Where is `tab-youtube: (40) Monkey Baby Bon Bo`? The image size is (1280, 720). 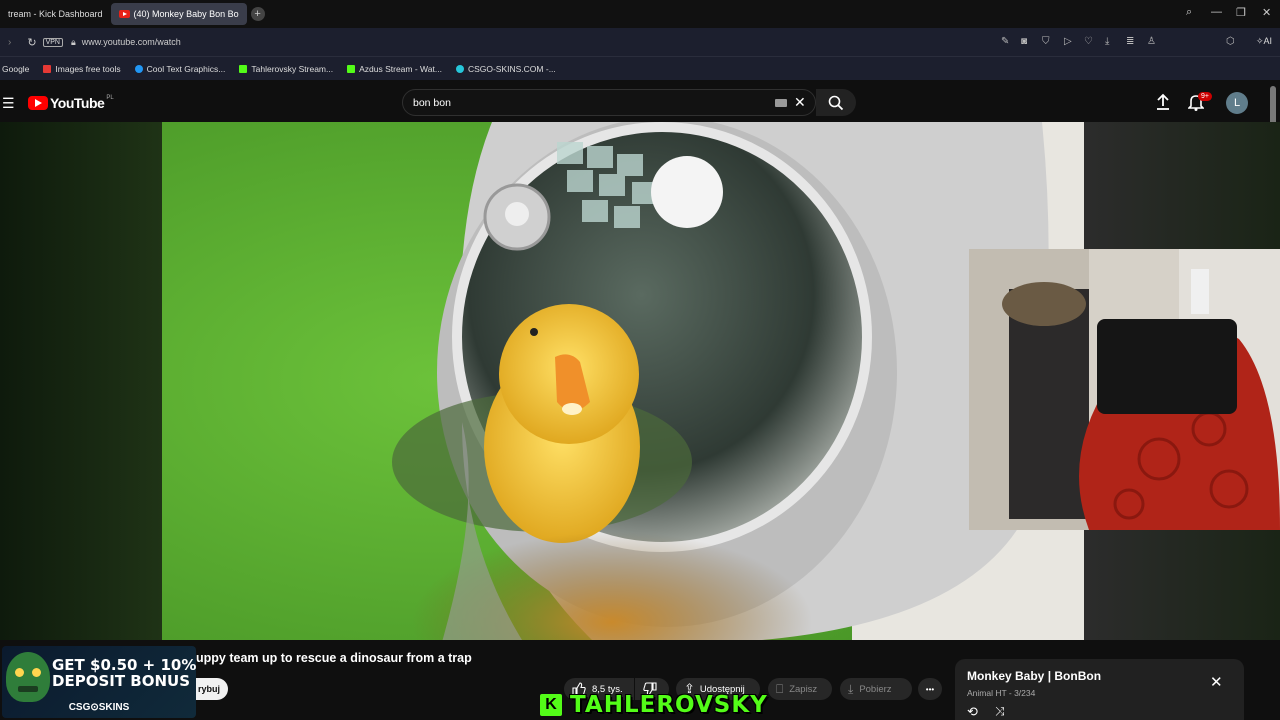
tab-youtube: (40) Monkey Baby Bon Bo is located at coordinates (178, 14).